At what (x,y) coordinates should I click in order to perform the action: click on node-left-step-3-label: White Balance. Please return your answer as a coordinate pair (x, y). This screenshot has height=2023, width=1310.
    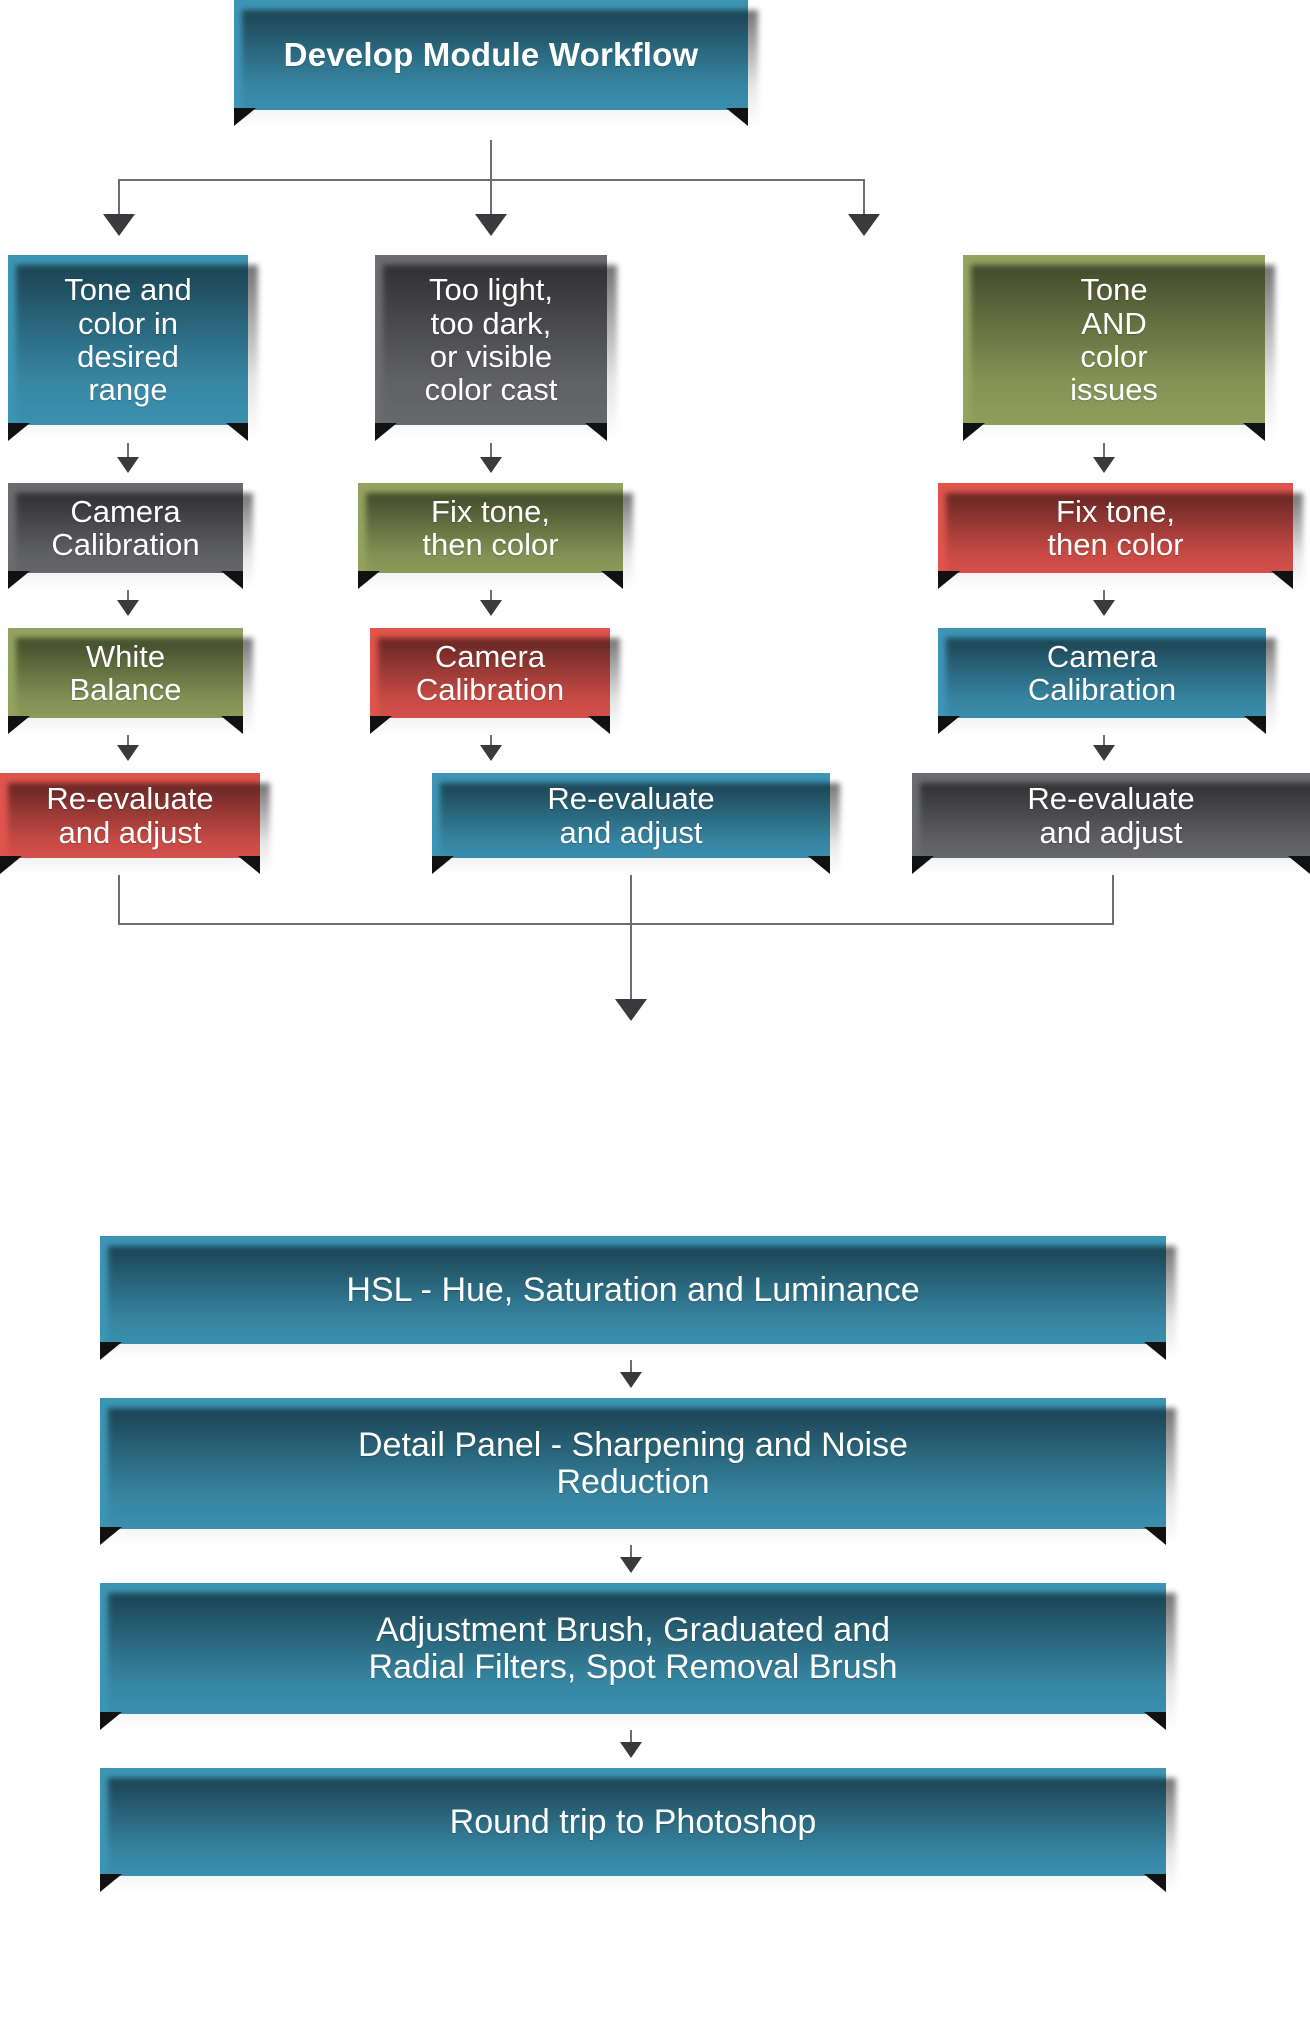
    Looking at the image, I should click on (125, 672).